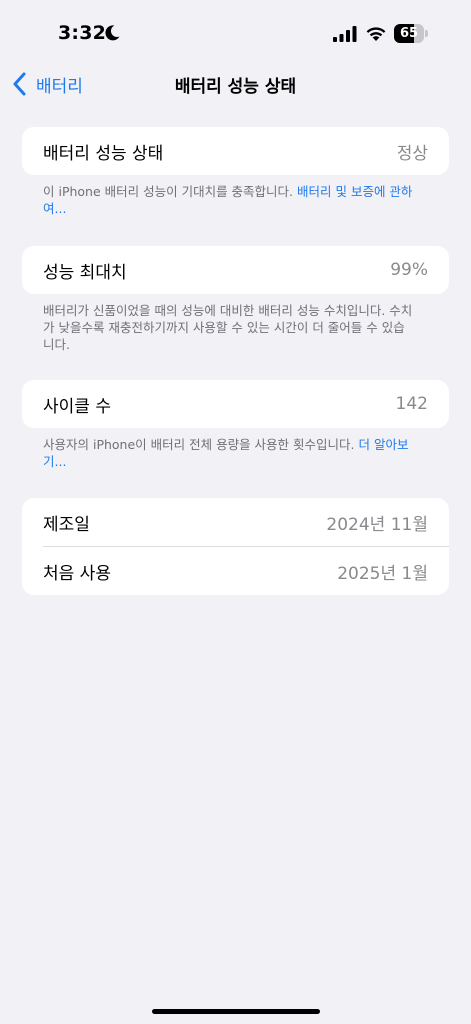 The image size is (471, 1024). What do you see at coordinates (66, 524) in the screenshot?
I see `manufacture-date-label: 제조일` at bounding box center [66, 524].